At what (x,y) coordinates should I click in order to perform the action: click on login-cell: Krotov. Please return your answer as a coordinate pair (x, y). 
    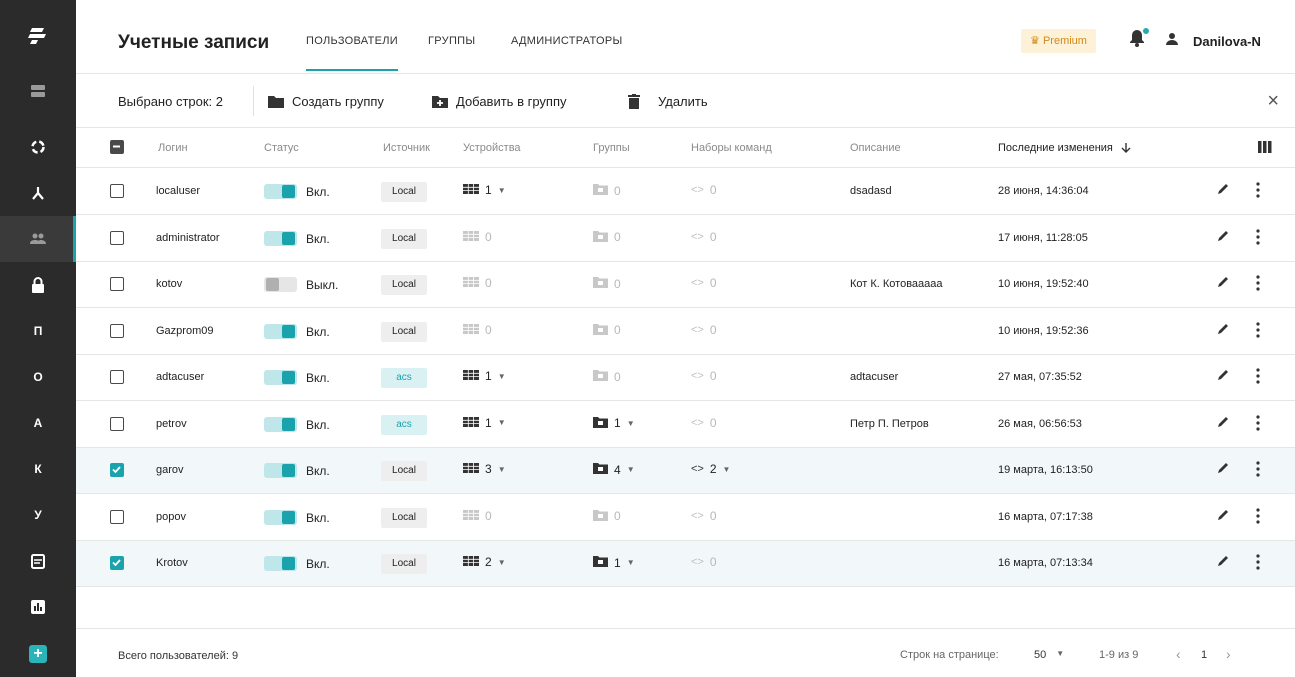
    Looking at the image, I should click on (172, 563).